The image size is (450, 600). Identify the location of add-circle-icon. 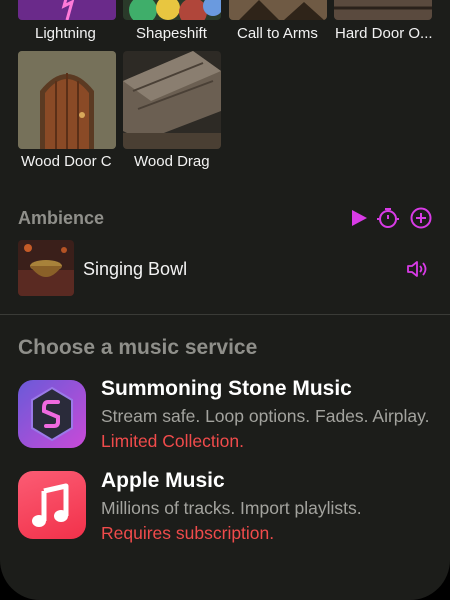
(421, 218).